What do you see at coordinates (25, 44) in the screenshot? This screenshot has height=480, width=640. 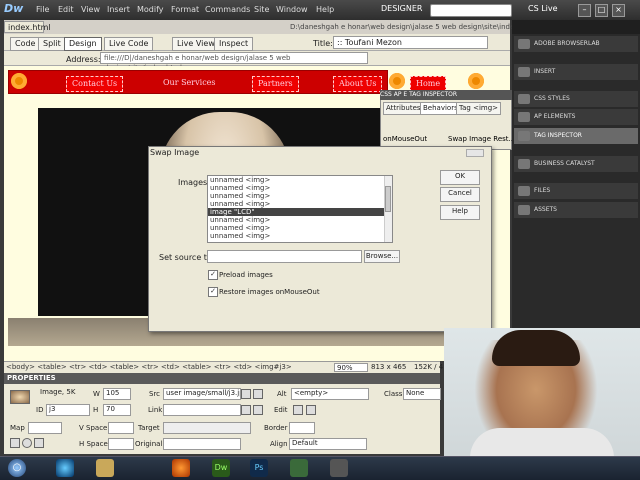 I see `code-view-button: Code` at bounding box center [25, 44].